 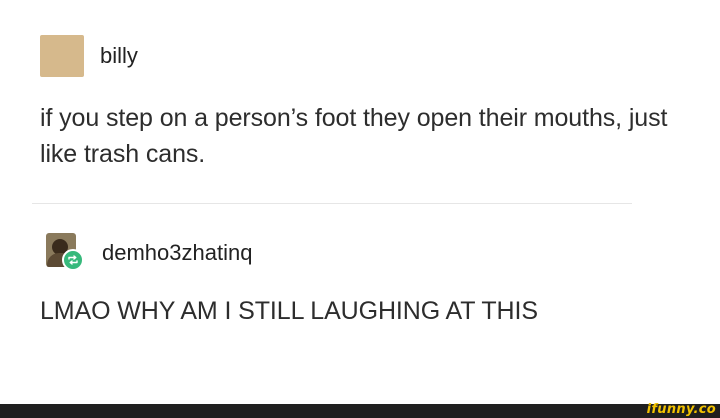 What do you see at coordinates (681, 409) in the screenshot?
I see `watermark-logo: ifunny.co` at bounding box center [681, 409].